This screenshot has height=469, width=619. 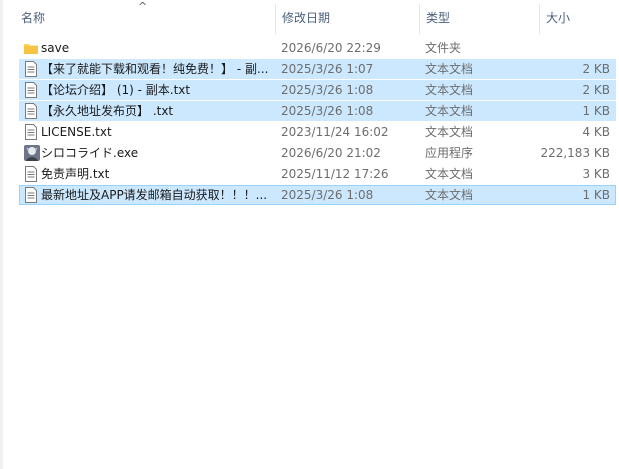 I want to click on column-header-name: 名称, so click(x=33, y=18).